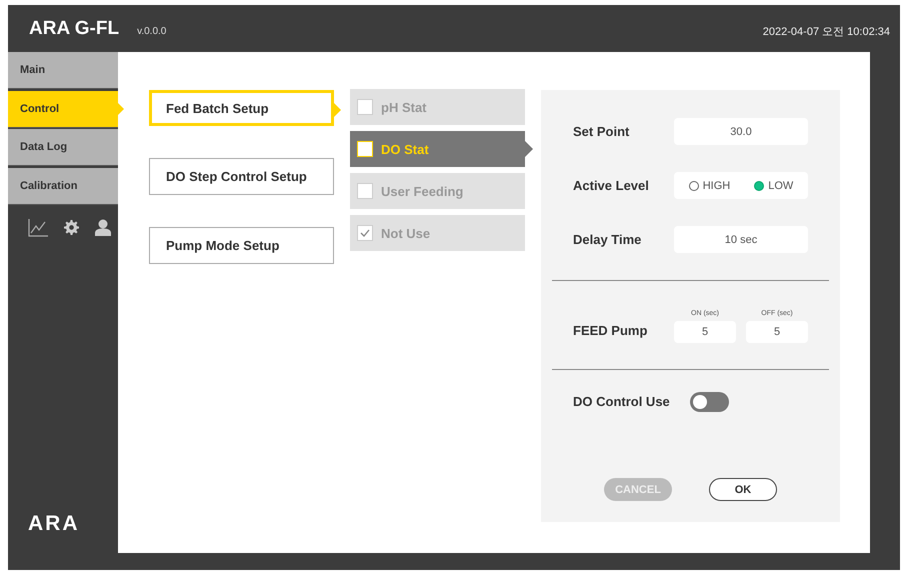 The height and width of the screenshot is (571, 909). Describe the element at coordinates (601, 131) in the screenshot. I see `field-label: Set Point` at that location.